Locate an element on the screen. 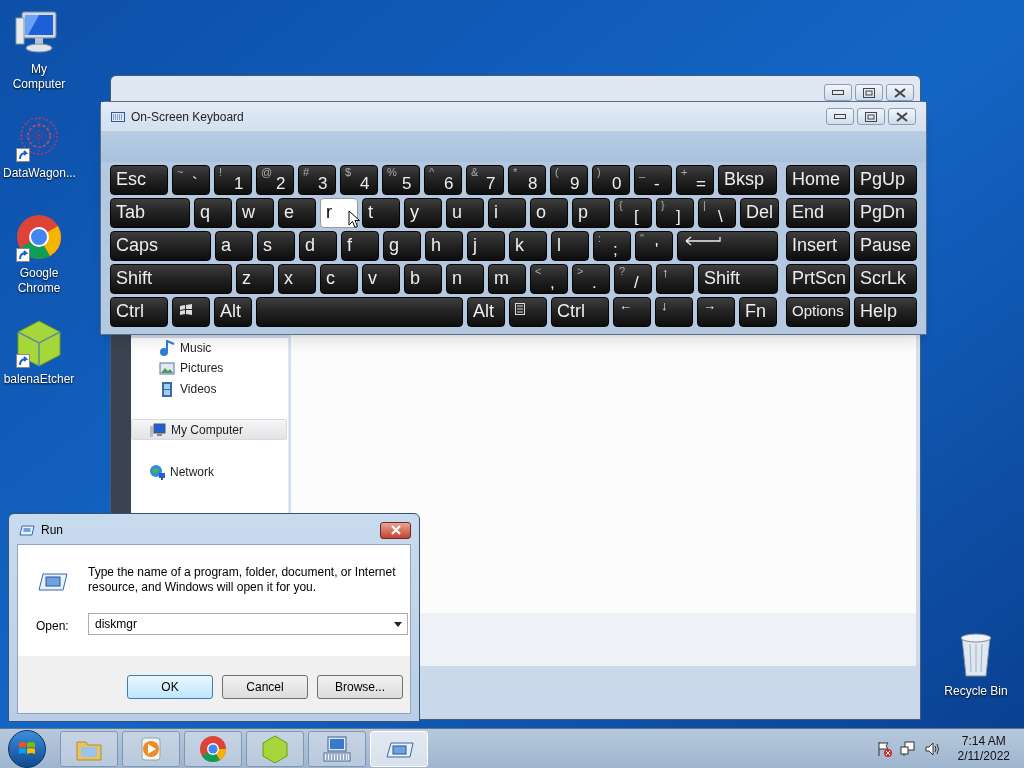 Image resolution: width=1024 pixels, height=768 pixels. keyboard-key: d is located at coordinates (318, 246).